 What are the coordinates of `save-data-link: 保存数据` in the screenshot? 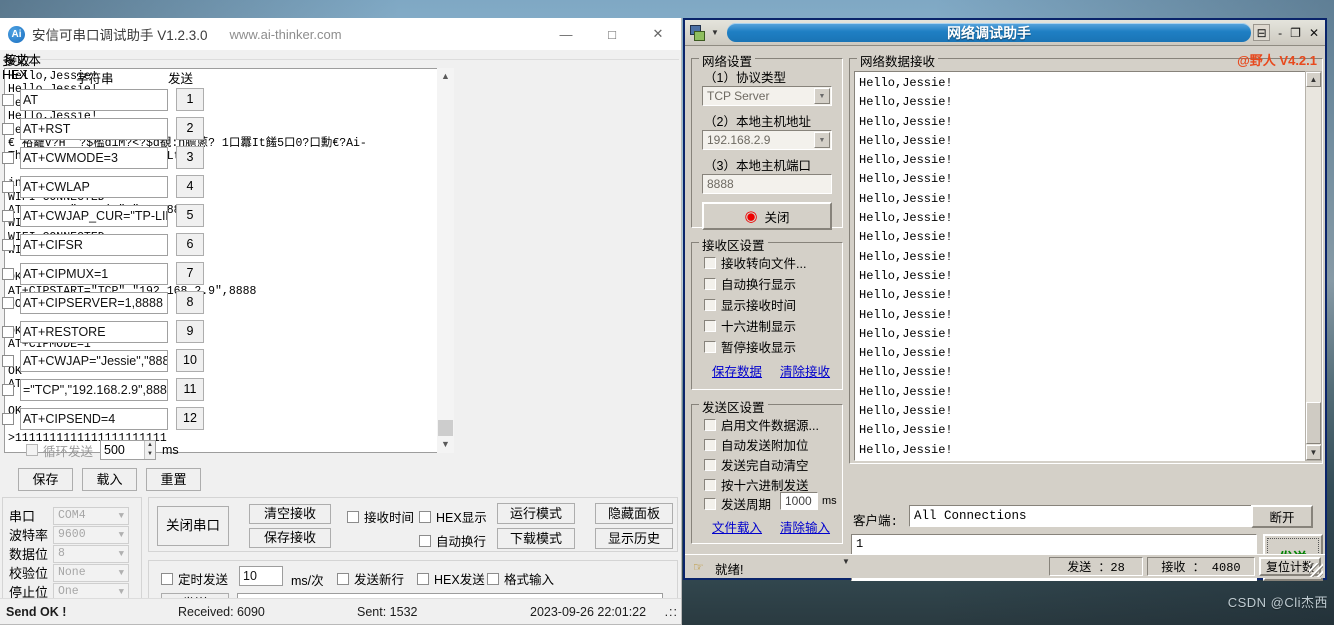 It's located at (737, 370).